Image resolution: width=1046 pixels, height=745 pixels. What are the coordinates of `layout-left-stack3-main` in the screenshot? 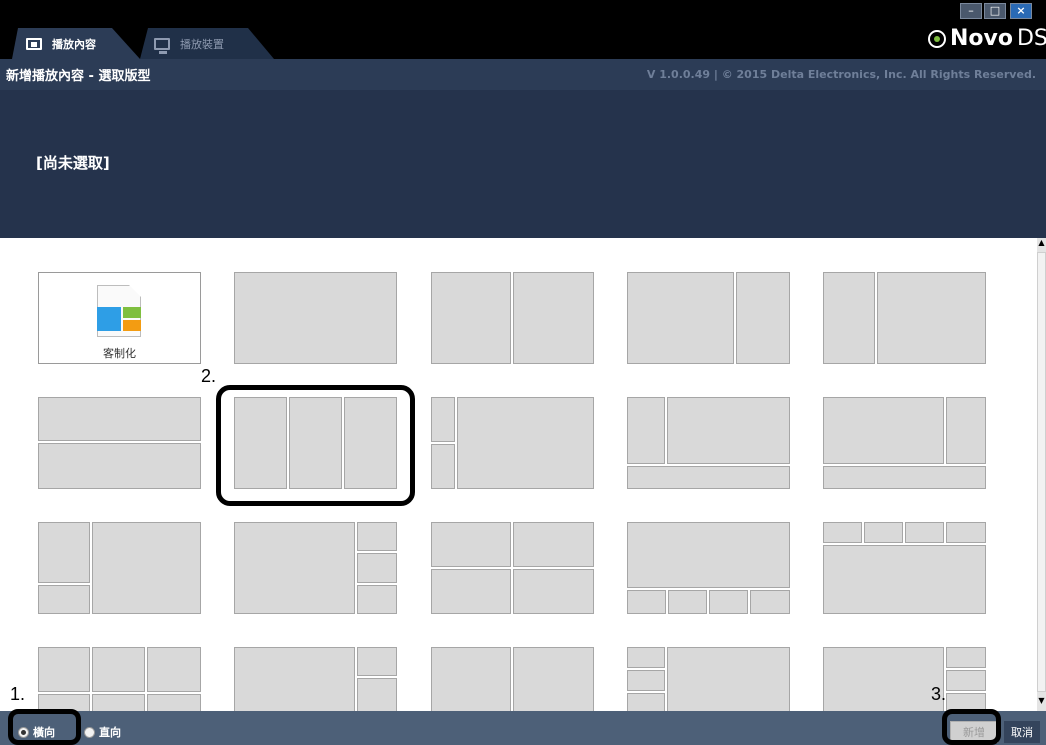 It's located at (708, 679).